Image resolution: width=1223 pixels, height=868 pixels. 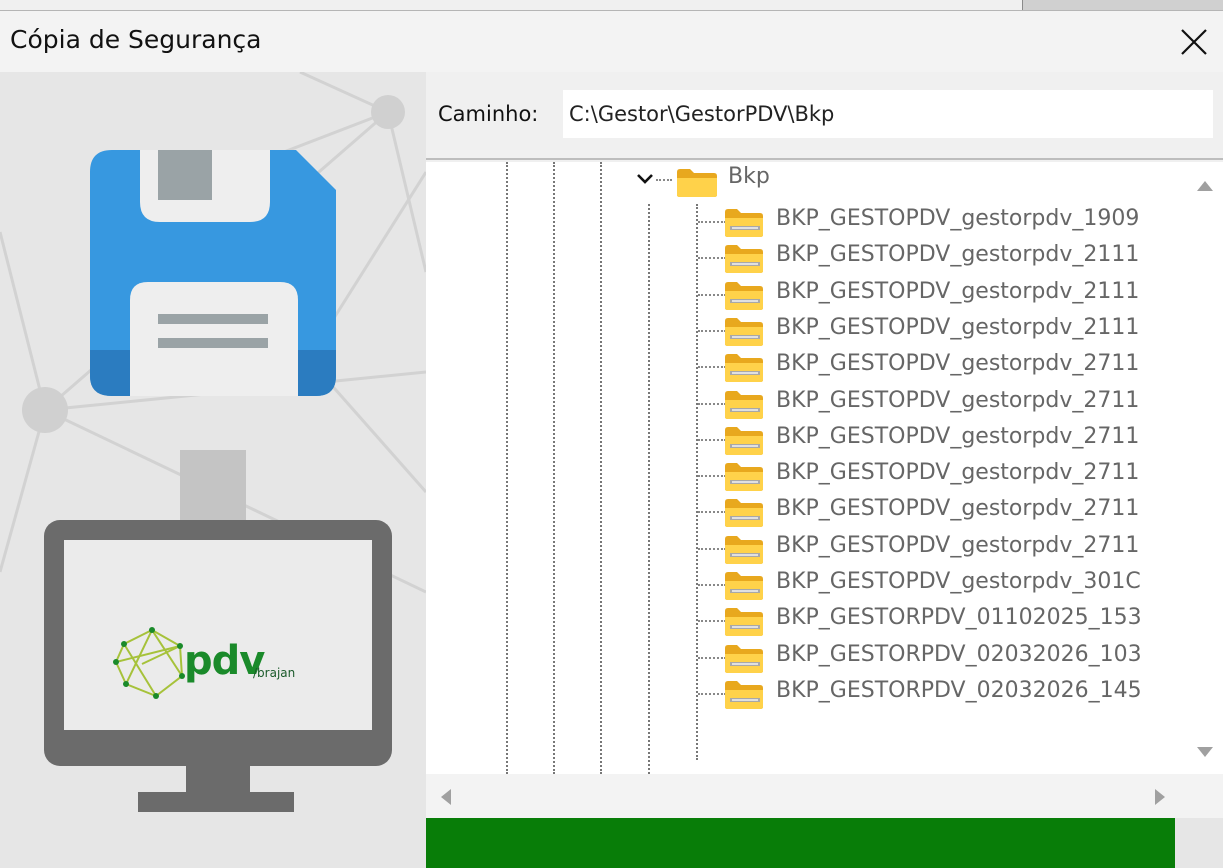 What do you see at coordinates (801, 843) in the screenshot?
I see `progress-fill` at bounding box center [801, 843].